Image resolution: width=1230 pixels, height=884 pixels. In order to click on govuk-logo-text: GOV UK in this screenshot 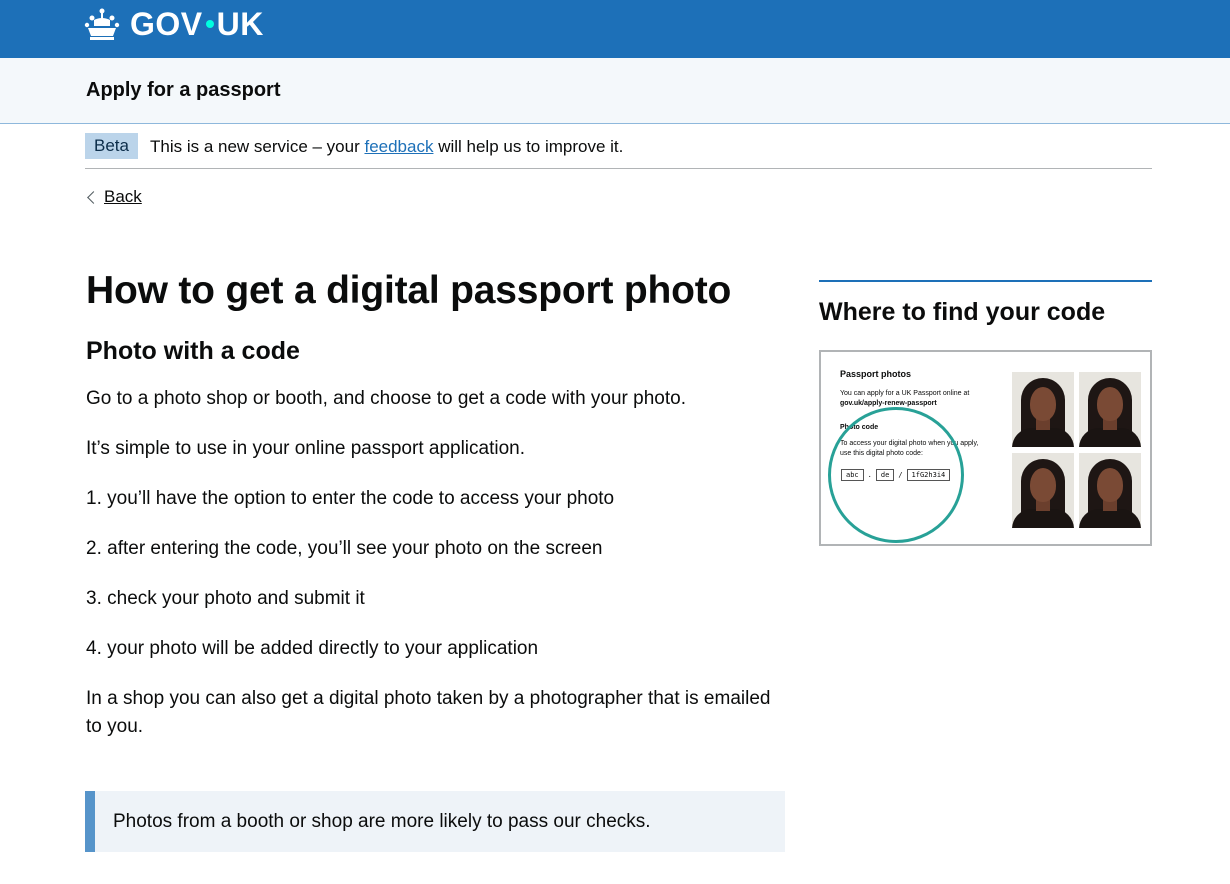, I will do `click(197, 24)`.